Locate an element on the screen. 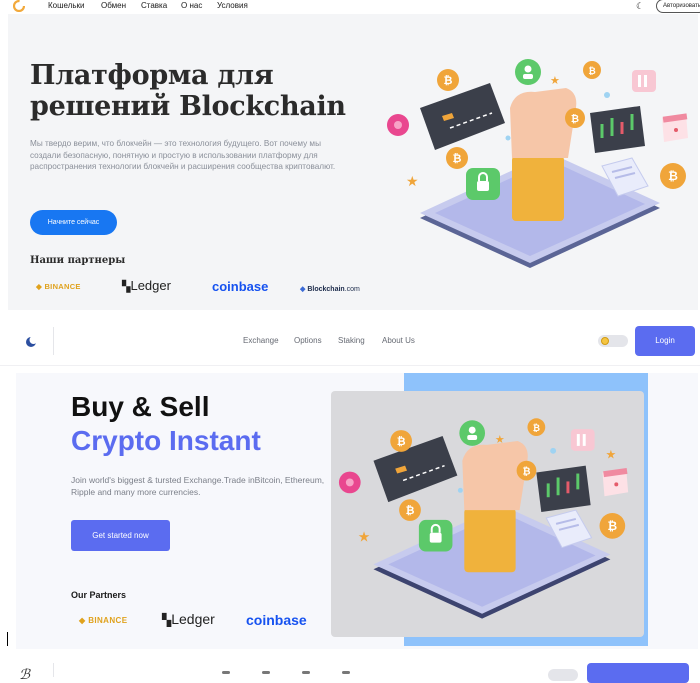 The image size is (700, 683). text-cursor is located at coordinates (7, 639).